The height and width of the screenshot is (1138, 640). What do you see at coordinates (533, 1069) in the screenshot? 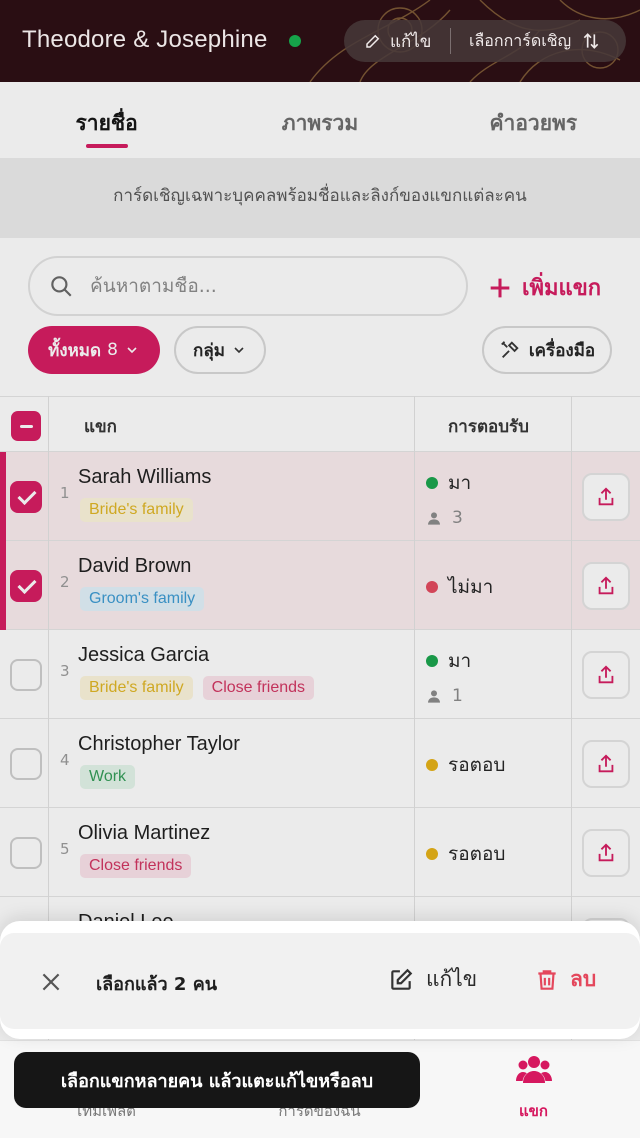
I see `users-icon` at bounding box center [533, 1069].